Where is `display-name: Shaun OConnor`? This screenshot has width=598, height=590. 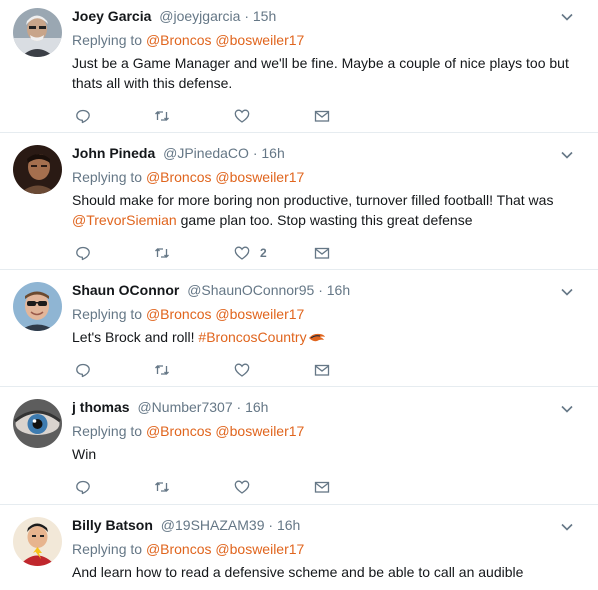 display-name: Shaun OConnor is located at coordinates (125, 290).